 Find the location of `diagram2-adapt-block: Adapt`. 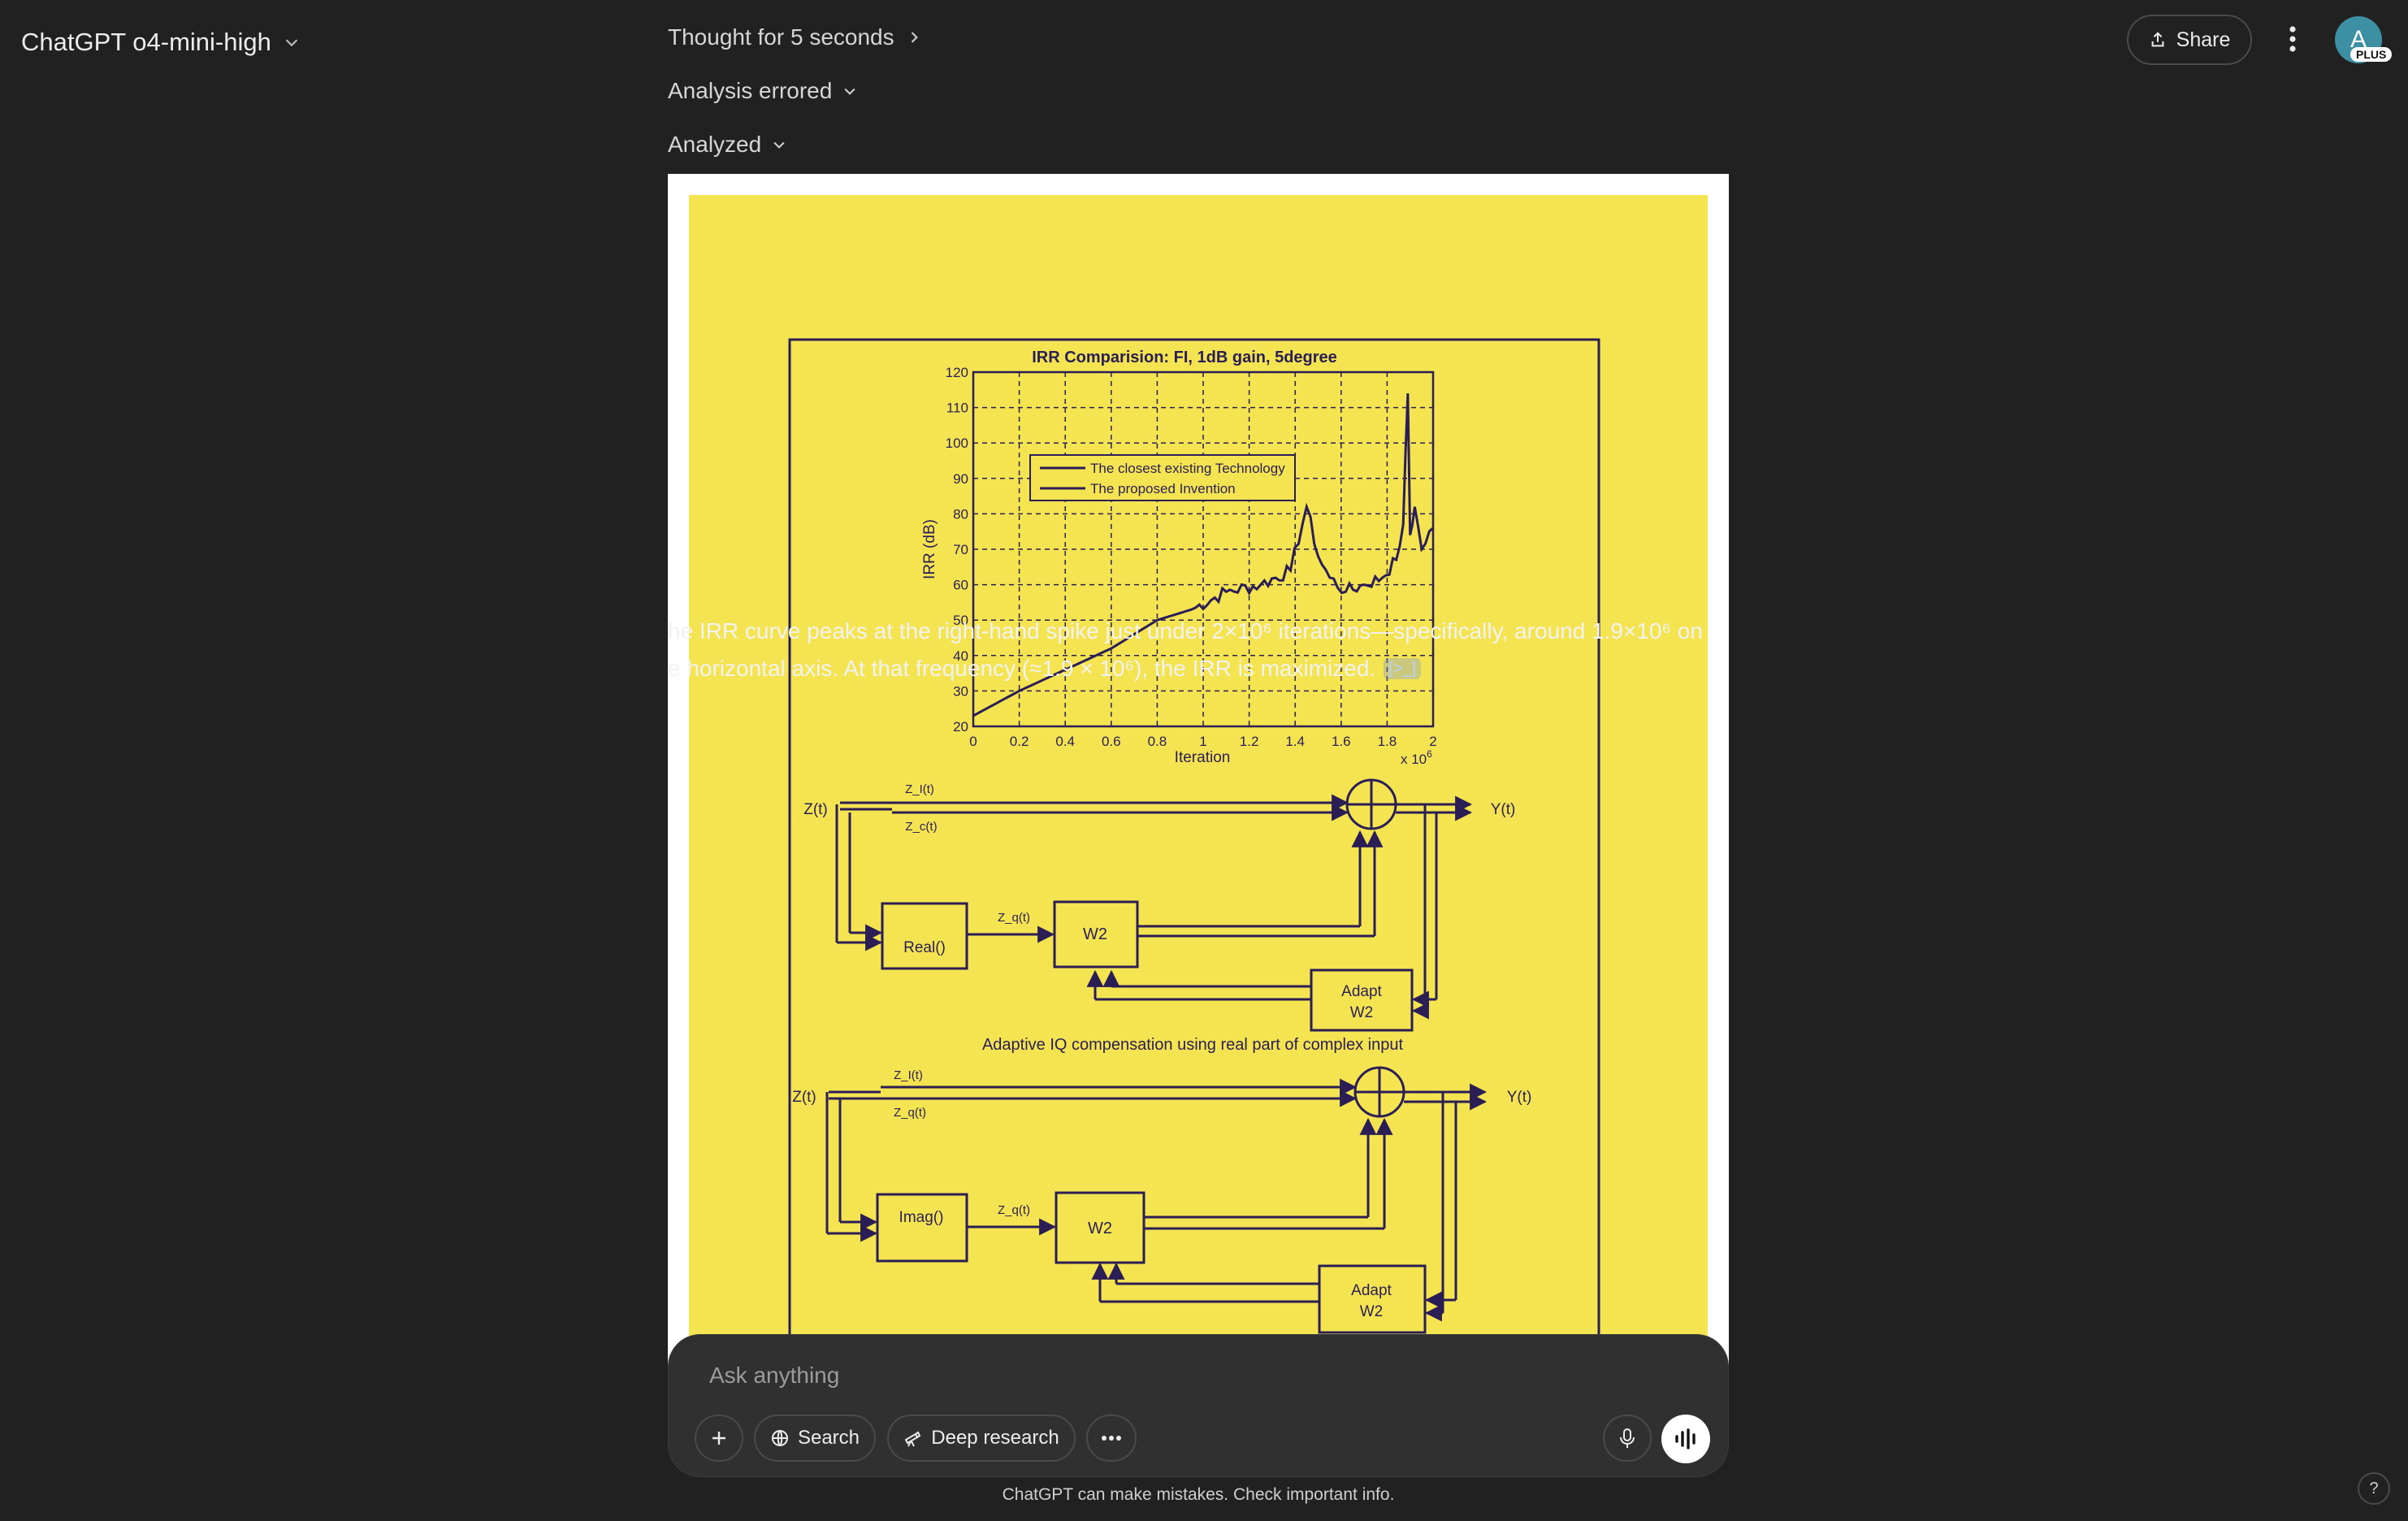

diagram2-adapt-block: Adapt is located at coordinates (1371, 1290).